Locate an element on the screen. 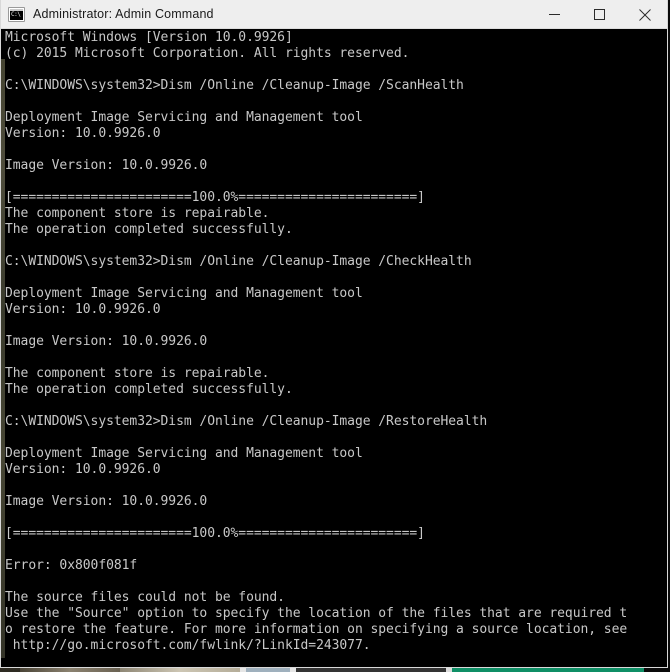 Image resolution: width=670 pixels, height=672 pixels. window-controls is located at coordinates (599, 14).